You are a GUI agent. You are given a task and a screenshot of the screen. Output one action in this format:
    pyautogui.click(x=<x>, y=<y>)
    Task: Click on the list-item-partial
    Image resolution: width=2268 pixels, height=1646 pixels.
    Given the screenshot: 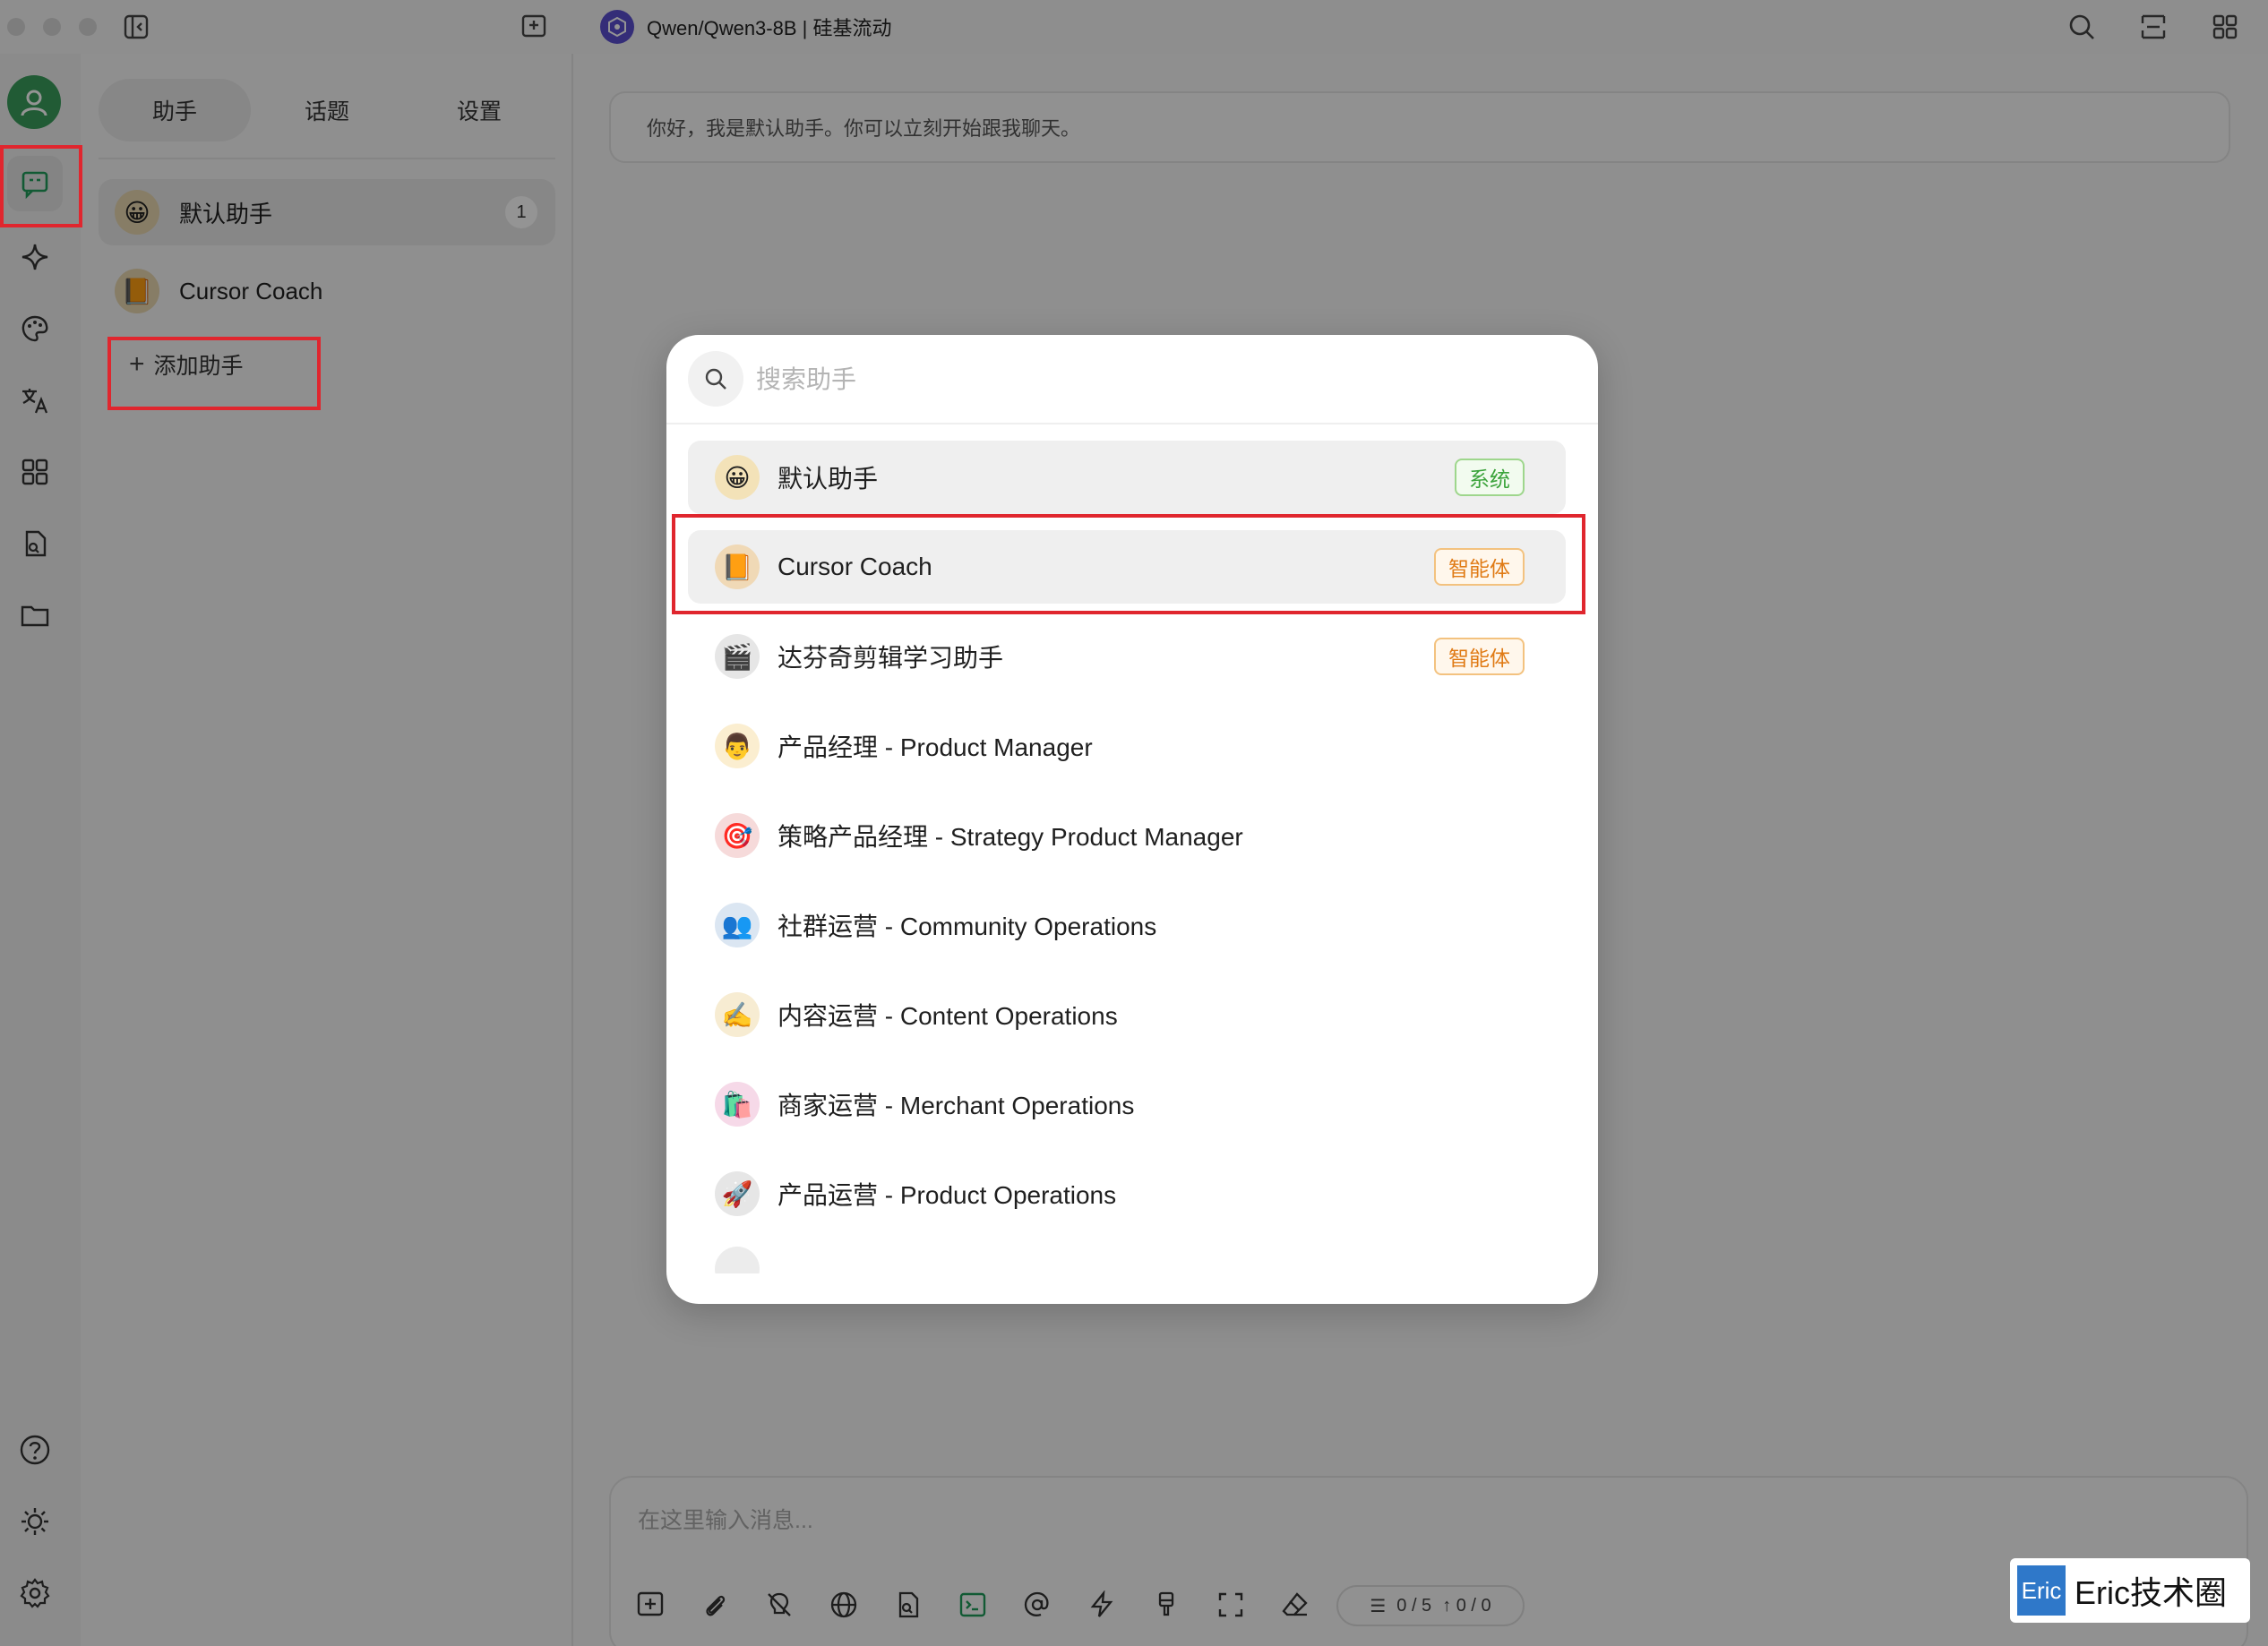 What is the action you would take?
    pyautogui.click(x=1127, y=1255)
    